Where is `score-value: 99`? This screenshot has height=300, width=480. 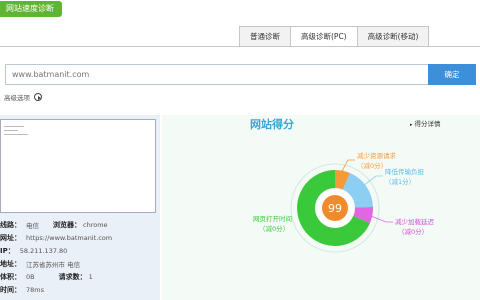 score-value: 99 is located at coordinates (335, 208).